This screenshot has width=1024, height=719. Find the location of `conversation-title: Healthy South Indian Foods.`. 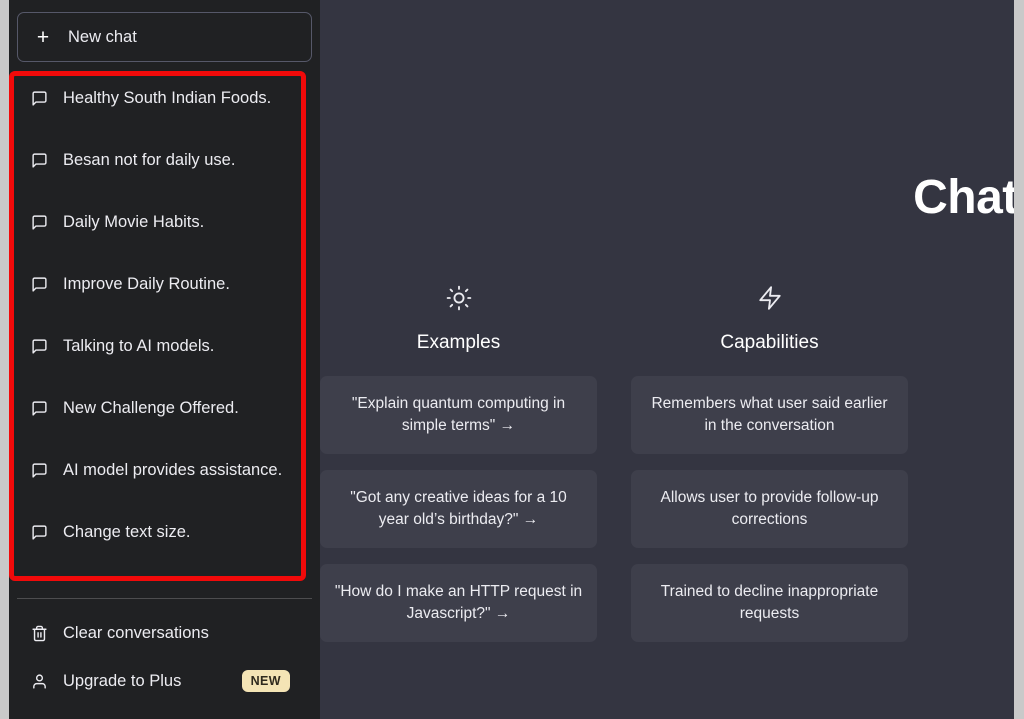

conversation-title: Healthy South Indian Foods. is located at coordinates (167, 97).